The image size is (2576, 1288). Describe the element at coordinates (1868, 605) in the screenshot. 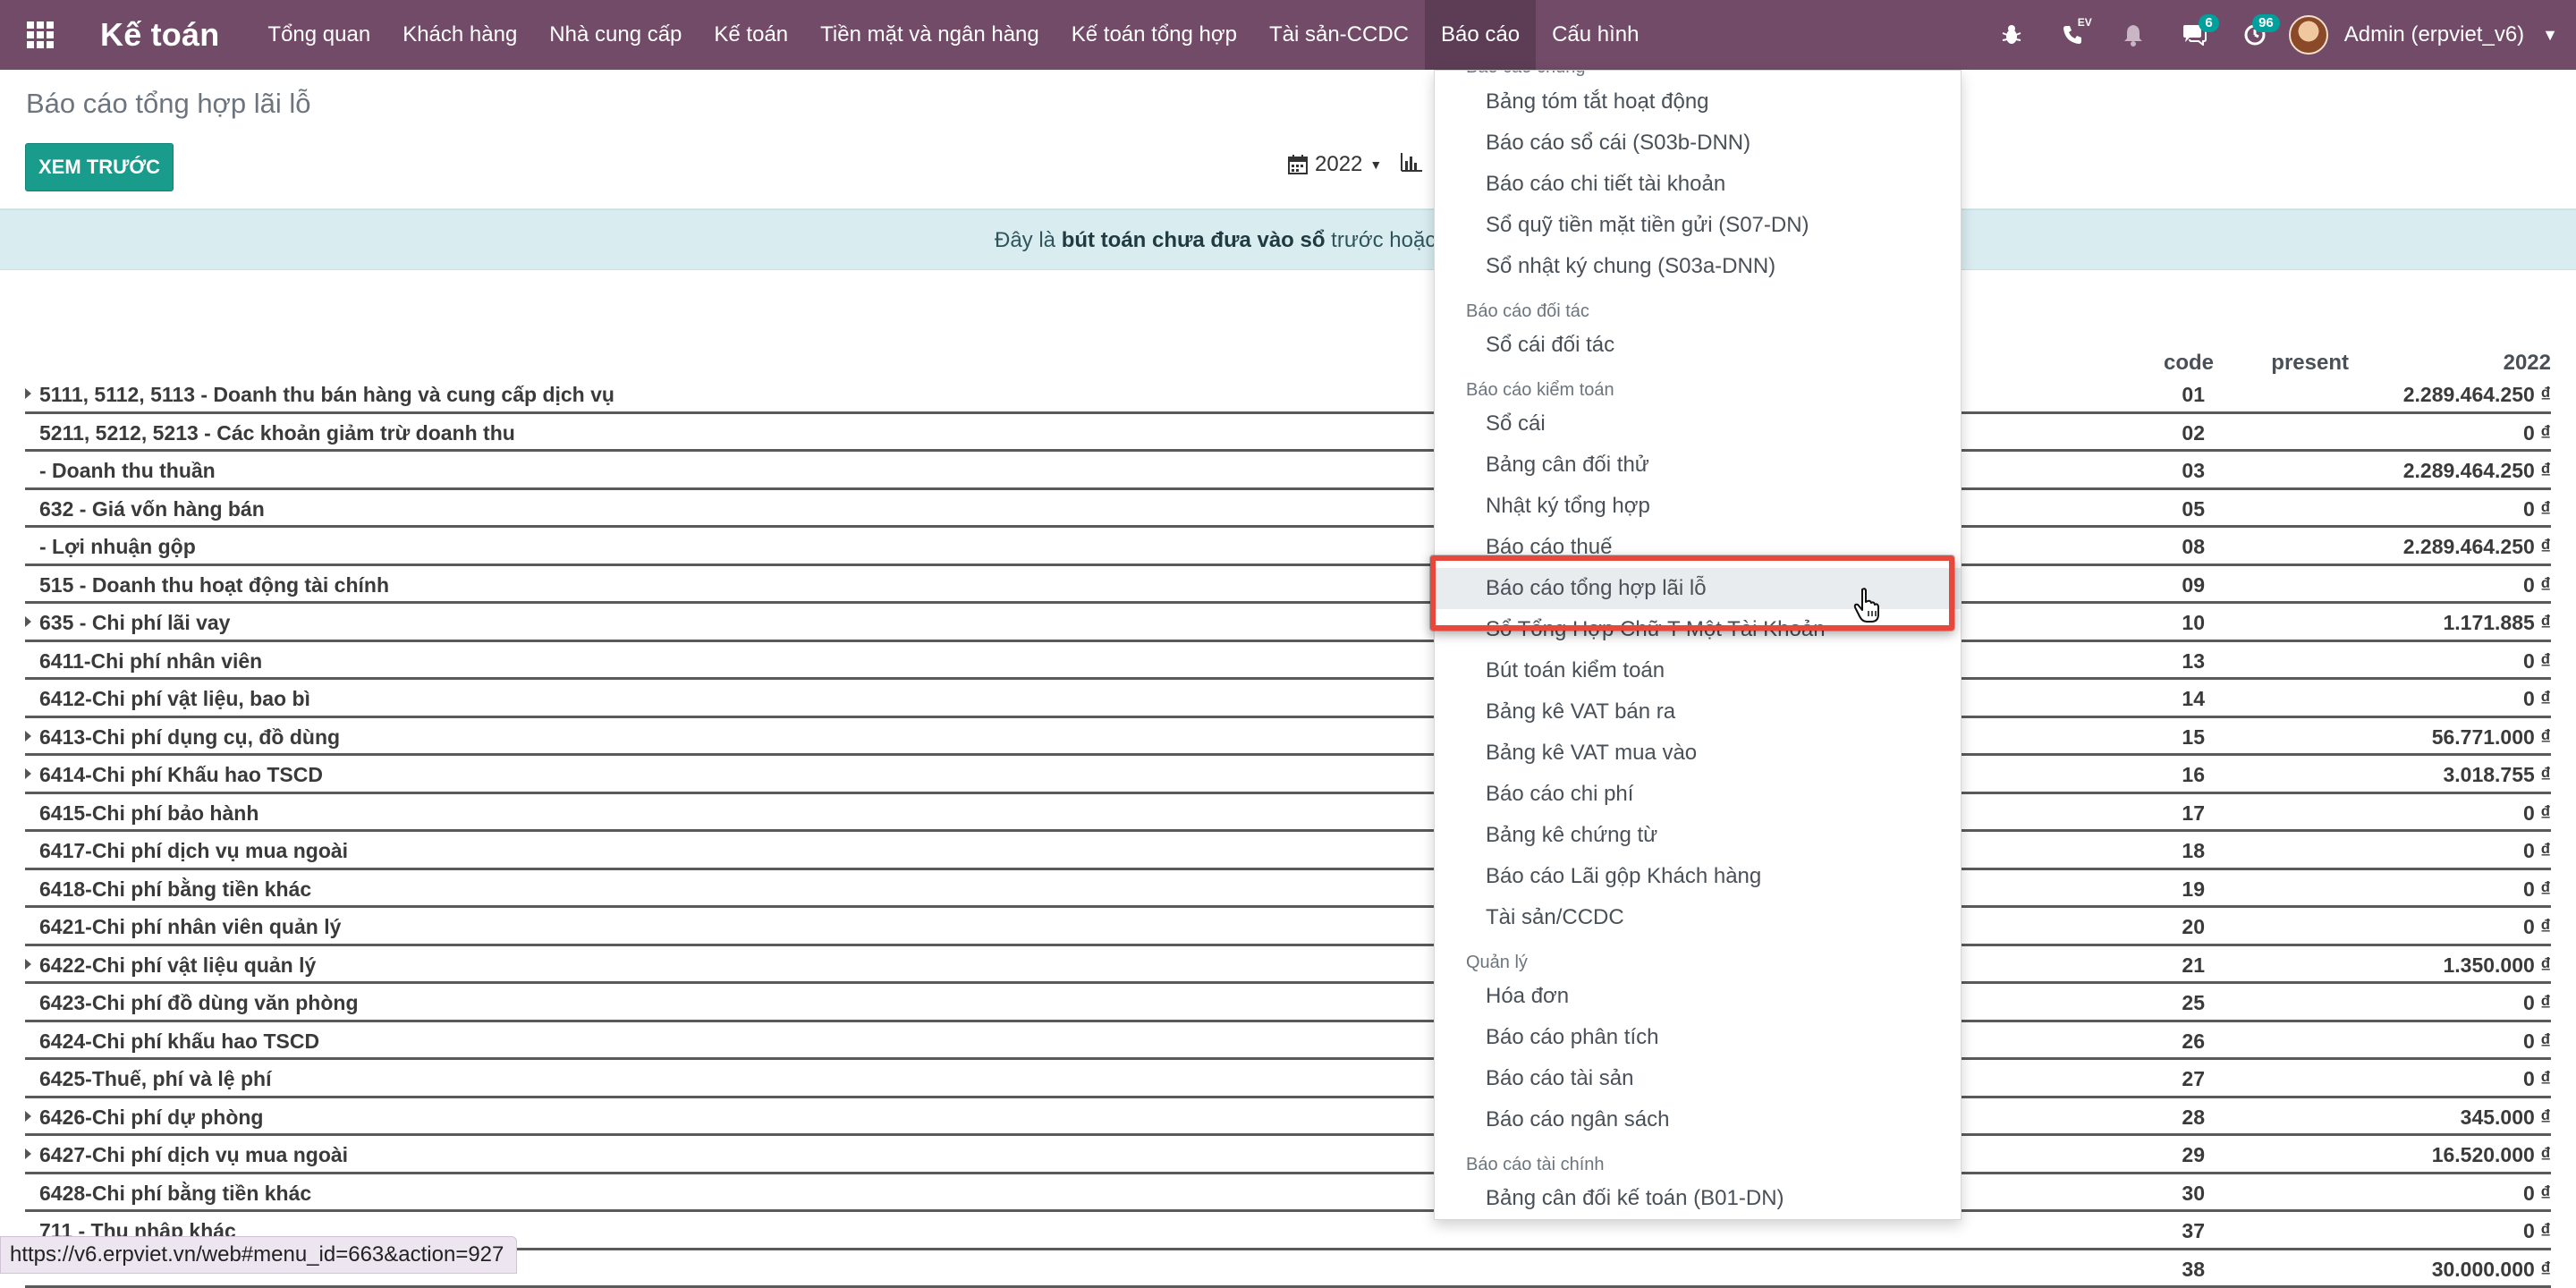

I see `hand-cursor-icon` at that location.